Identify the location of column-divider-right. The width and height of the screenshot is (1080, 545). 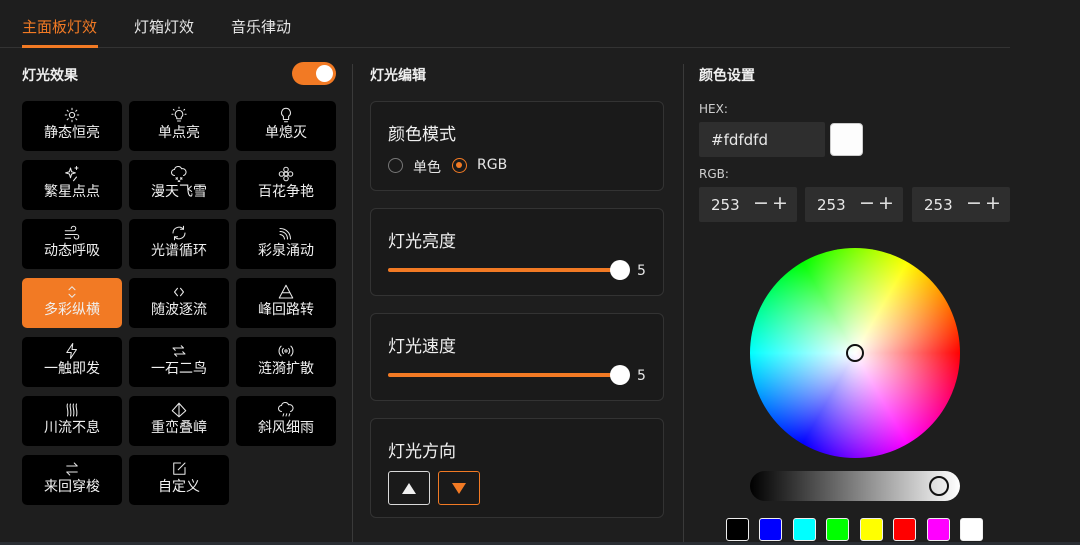
(683, 304).